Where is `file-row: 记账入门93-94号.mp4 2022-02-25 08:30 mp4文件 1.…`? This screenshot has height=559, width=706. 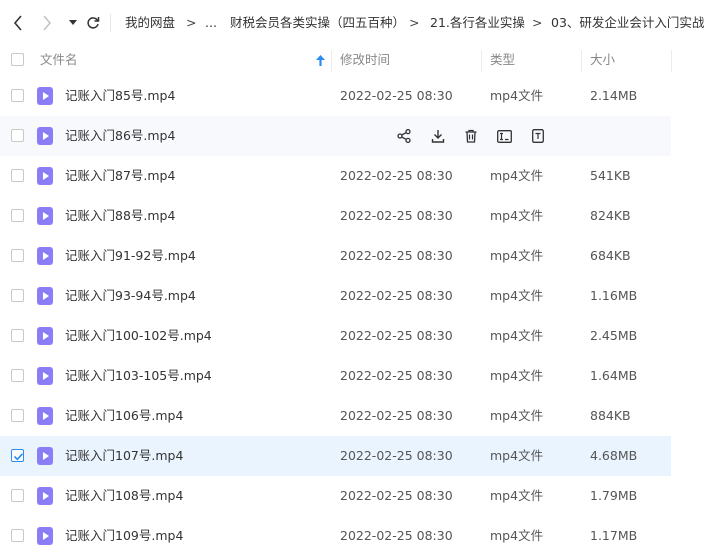 file-row: 记账入门93-94号.mp4 2022-02-25 08:30 mp4文件 1.… is located at coordinates (335, 296).